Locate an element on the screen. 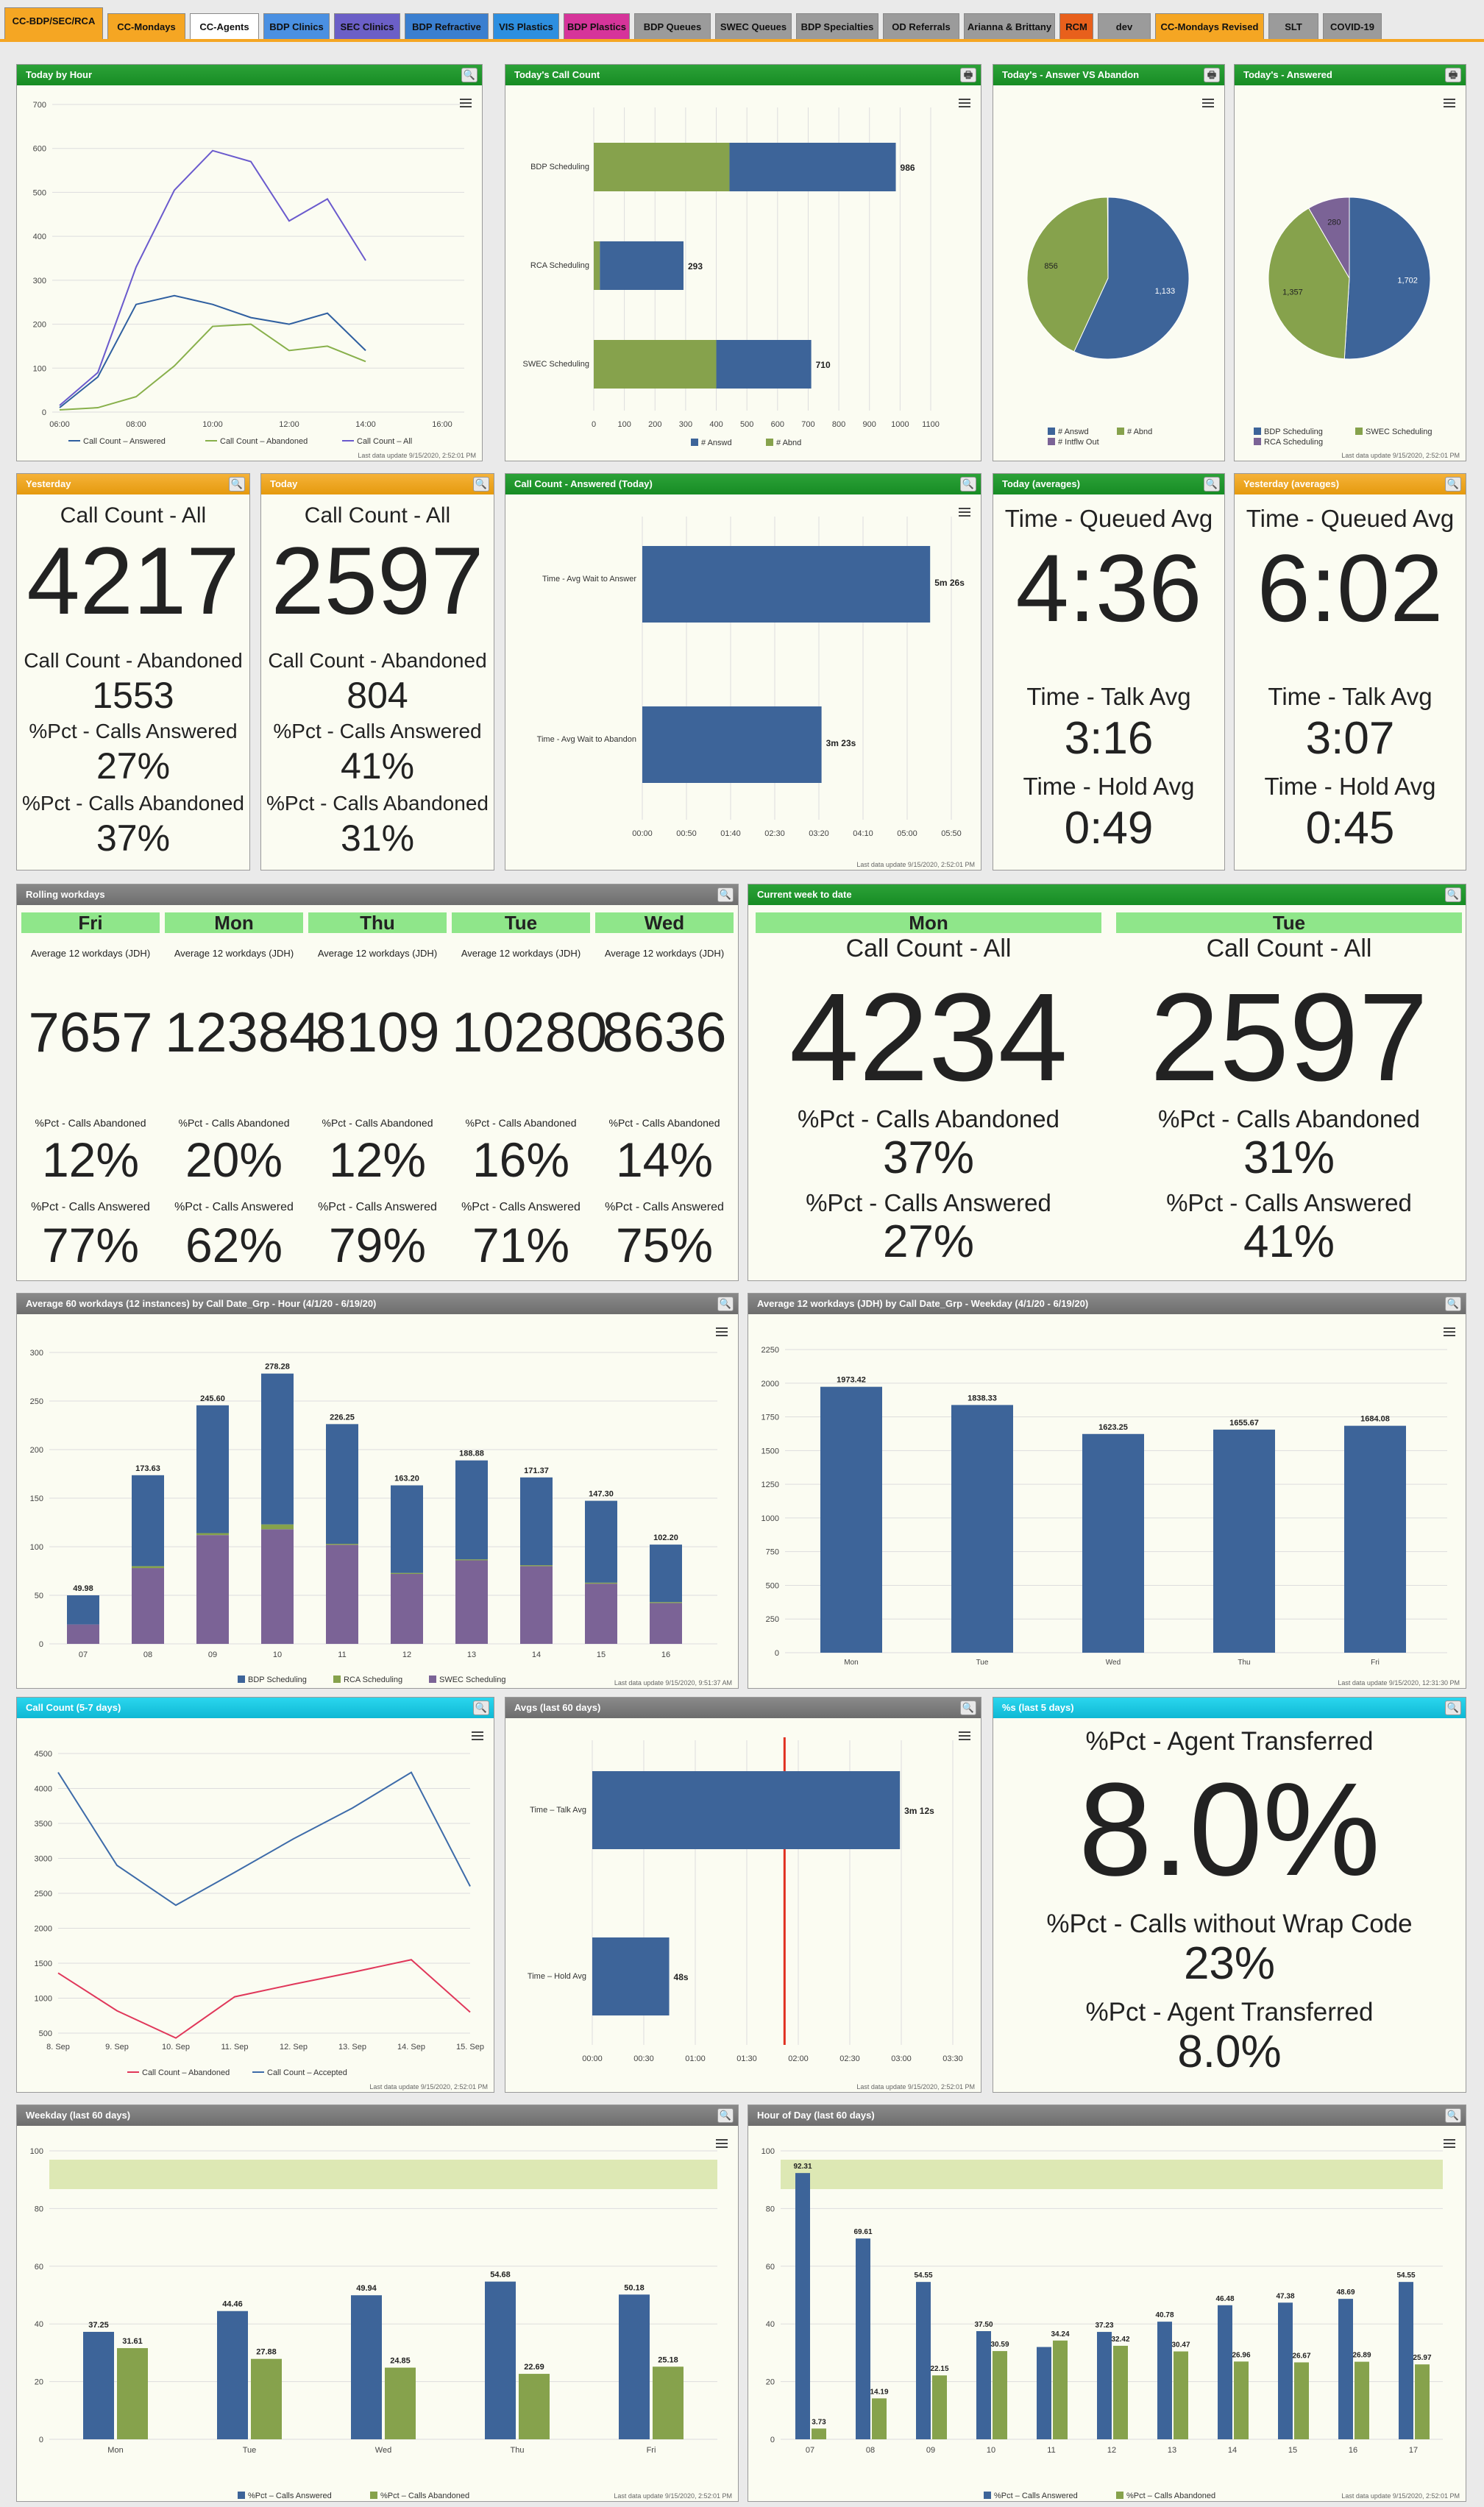 The width and height of the screenshot is (1484, 2507). tab-sec-clinics: SEC Clinics is located at coordinates (367, 26).